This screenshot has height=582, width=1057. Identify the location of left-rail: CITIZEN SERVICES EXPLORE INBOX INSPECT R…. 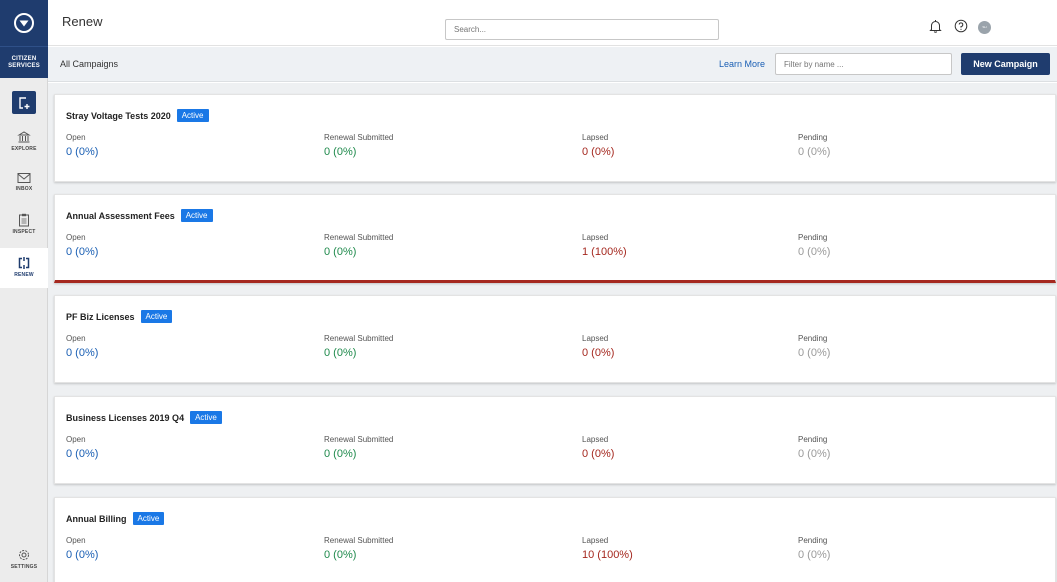
(24, 291).